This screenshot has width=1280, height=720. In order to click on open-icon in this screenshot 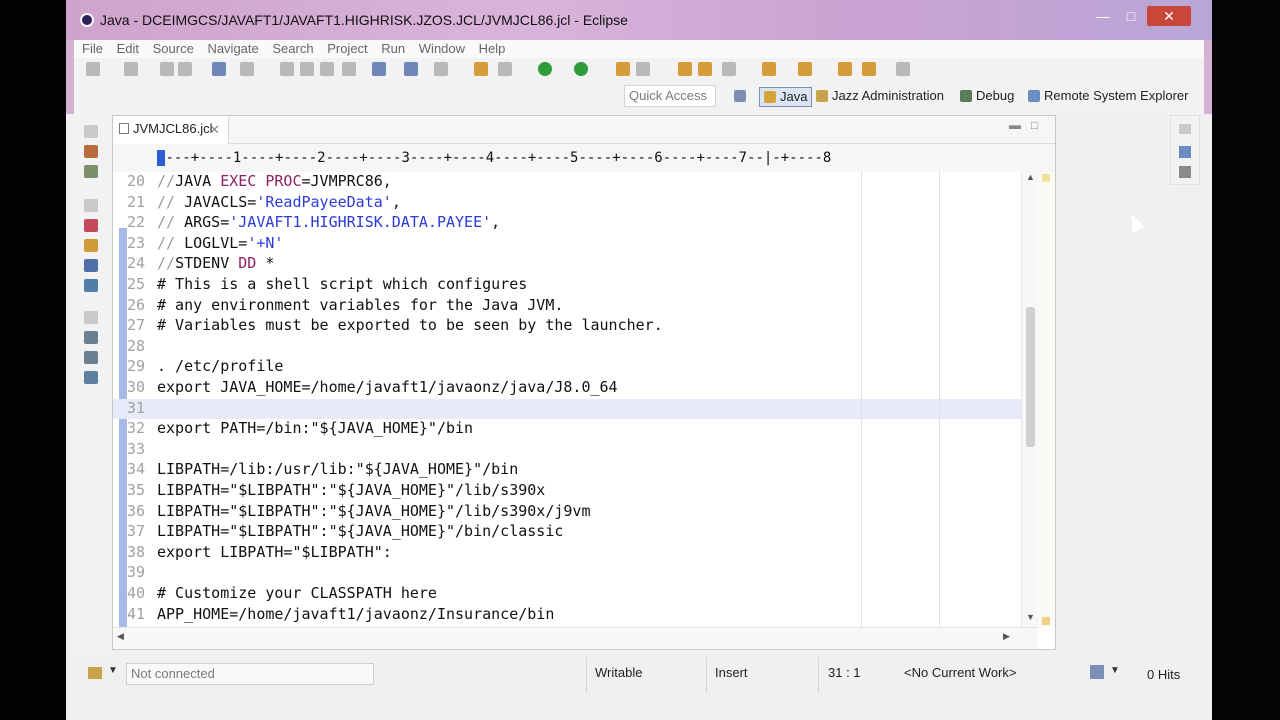, I will do `click(131, 69)`.